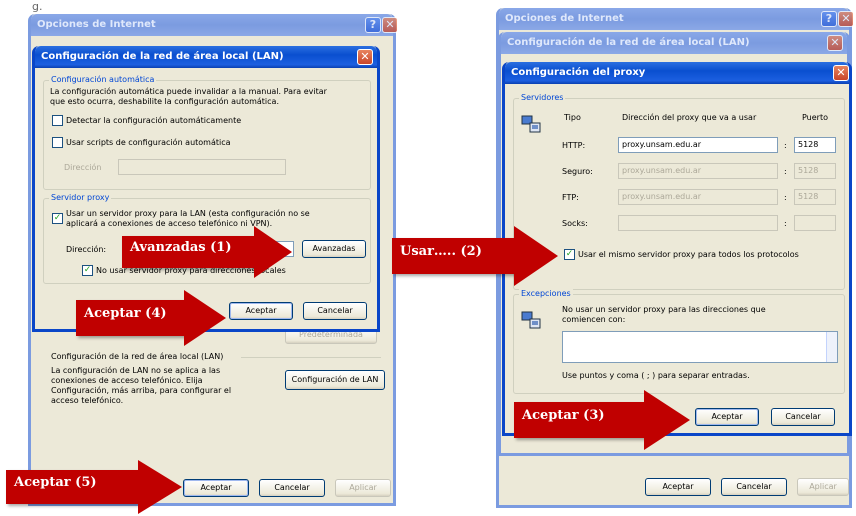 This screenshot has height=516, width=856. I want to click on col-header-direccion: Dirección del proxy que va a usar, so click(689, 117).